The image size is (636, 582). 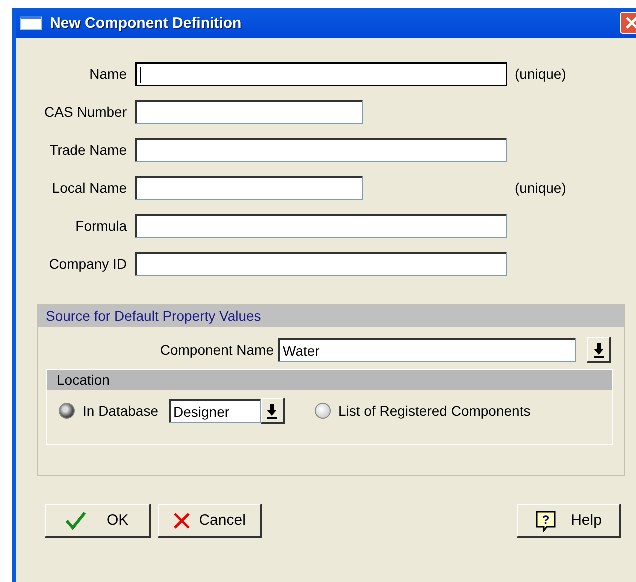 I want to click on field-label: Company ID, so click(x=88, y=264).